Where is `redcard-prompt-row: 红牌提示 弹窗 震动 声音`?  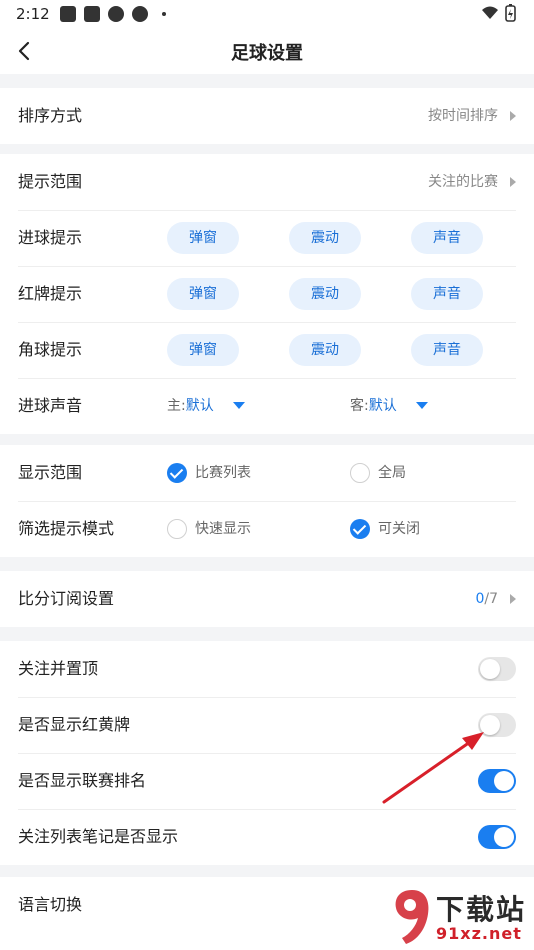
redcard-prompt-row: 红牌提示 弹窗 震动 声音 is located at coordinates (267, 294).